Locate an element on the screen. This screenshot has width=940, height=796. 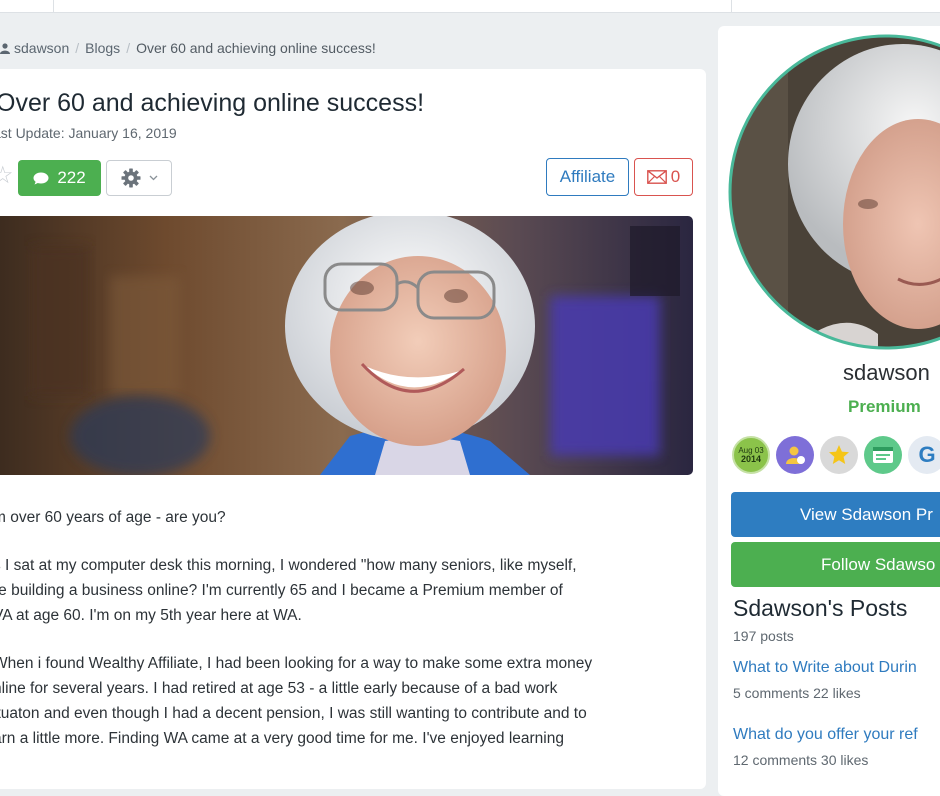
achievement-badges: Aug 03 2014 G is located at coordinates (836, 456).